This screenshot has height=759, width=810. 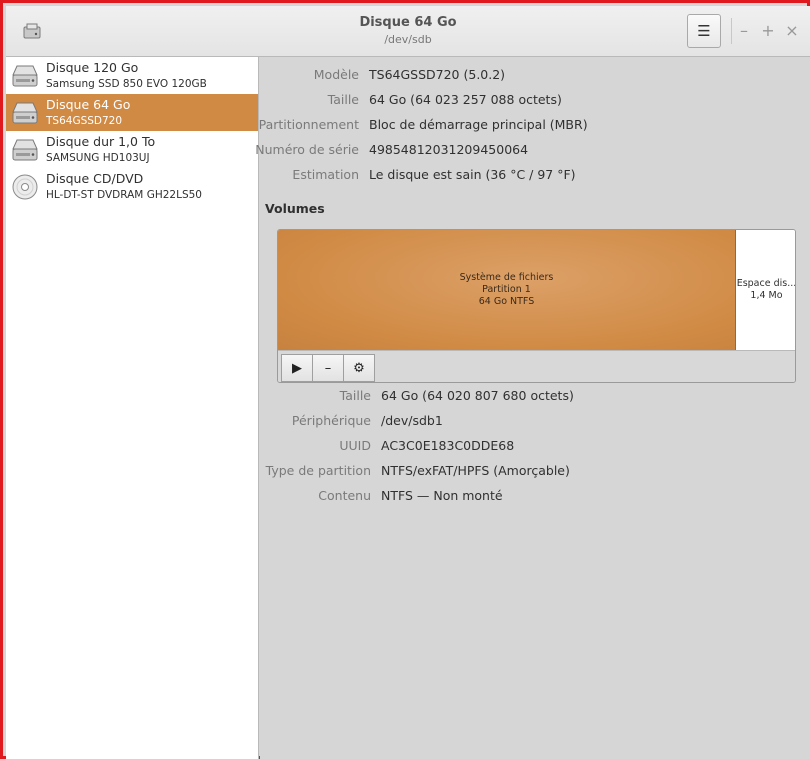 I want to click on free-space-size: 1,4 Mo, so click(x=766, y=295).